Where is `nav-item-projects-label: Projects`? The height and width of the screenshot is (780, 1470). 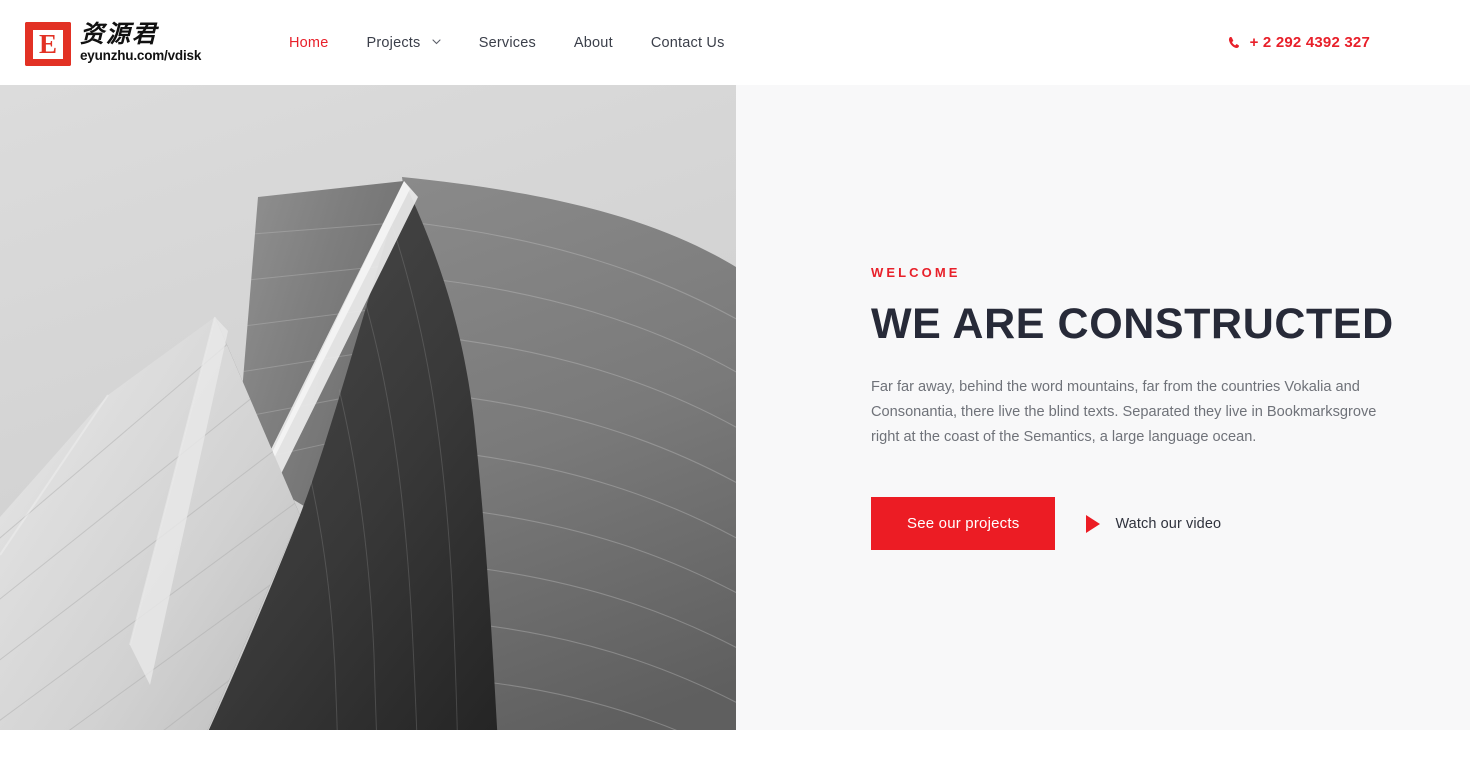
nav-item-projects-label: Projects is located at coordinates (393, 42).